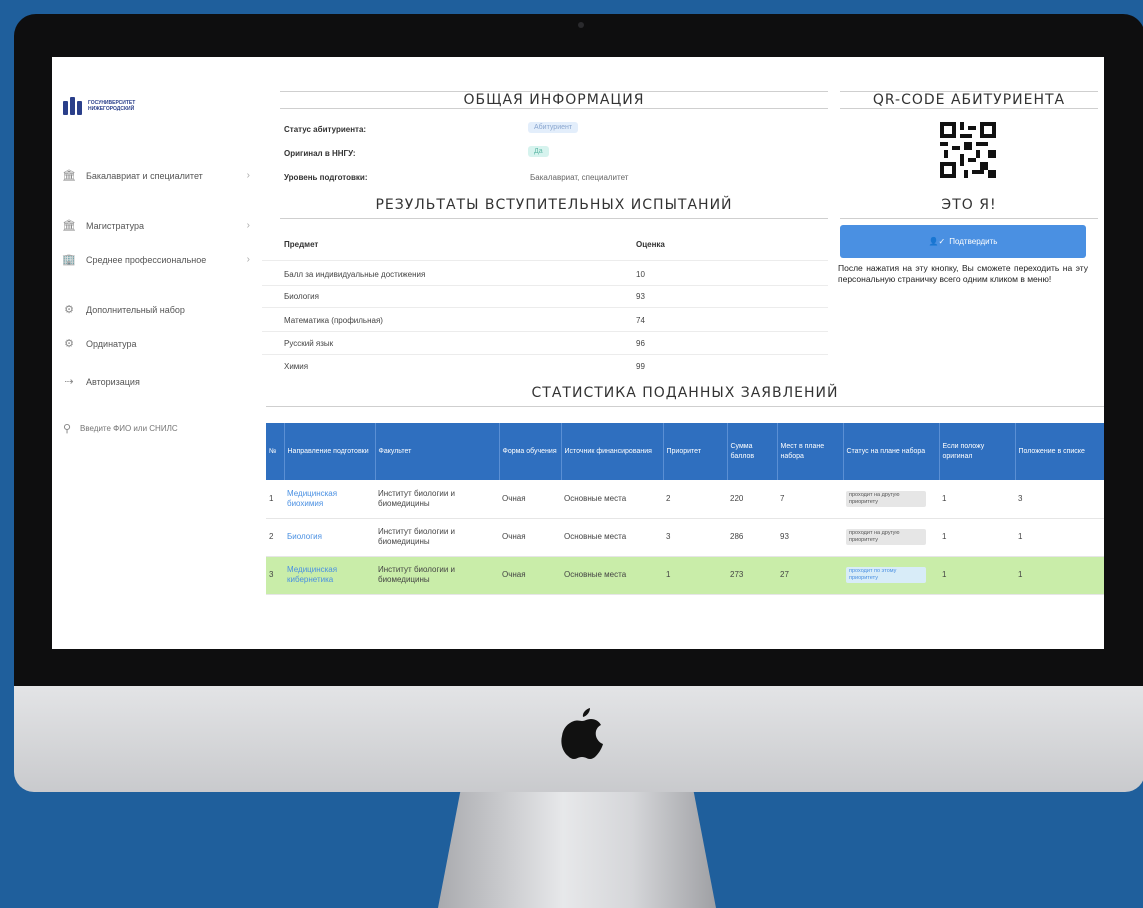  I want to click on results-score-header: Оценка, so click(650, 244).